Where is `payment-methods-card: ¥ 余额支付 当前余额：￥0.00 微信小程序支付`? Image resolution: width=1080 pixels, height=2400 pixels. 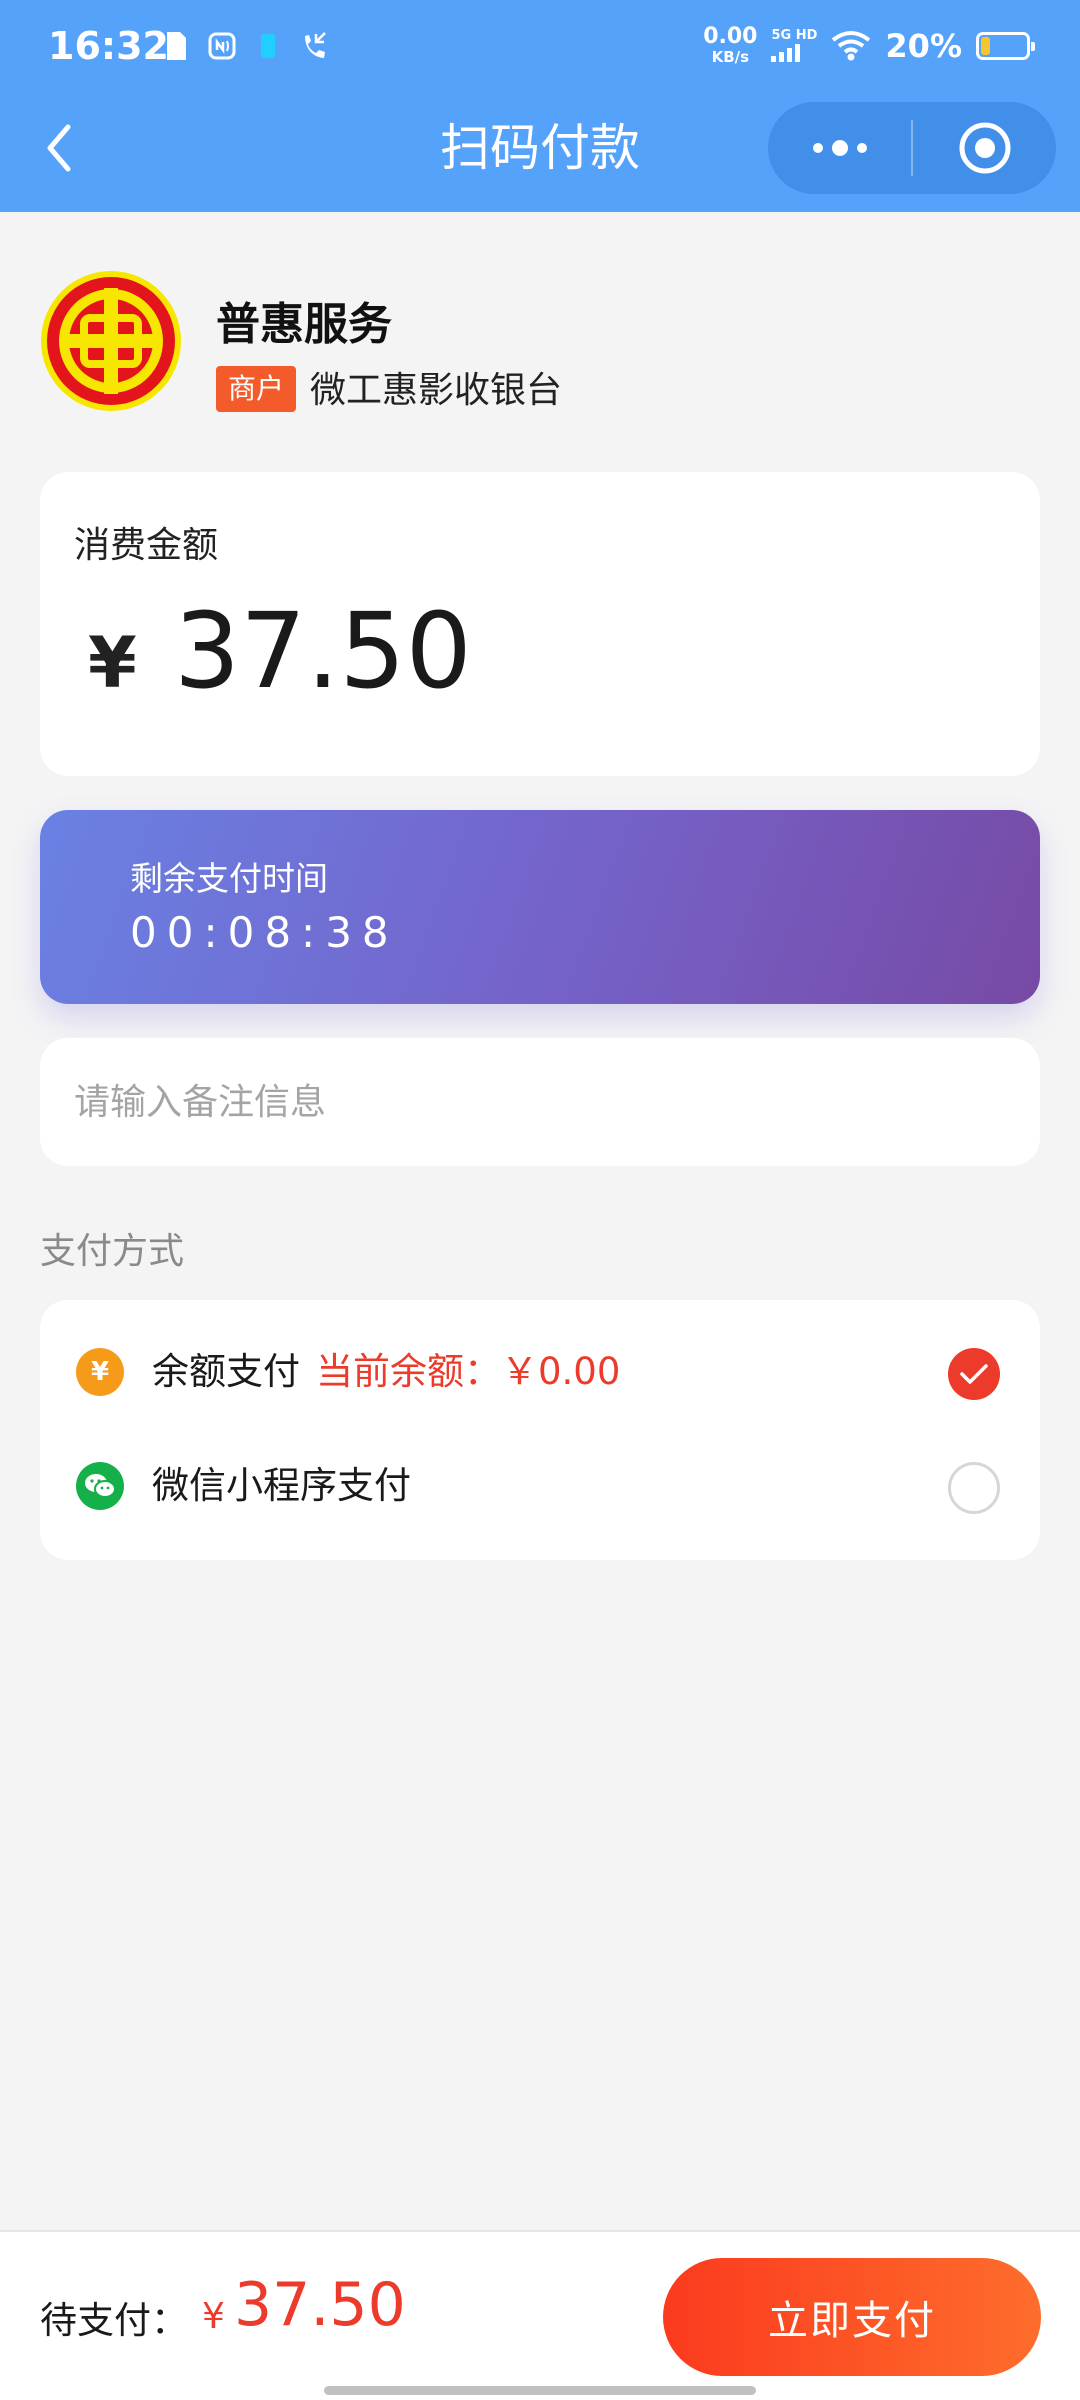 payment-methods-card: ¥ 余额支付 当前余额：￥0.00 微信小程序支付 is located at coordinates (540, 1430).